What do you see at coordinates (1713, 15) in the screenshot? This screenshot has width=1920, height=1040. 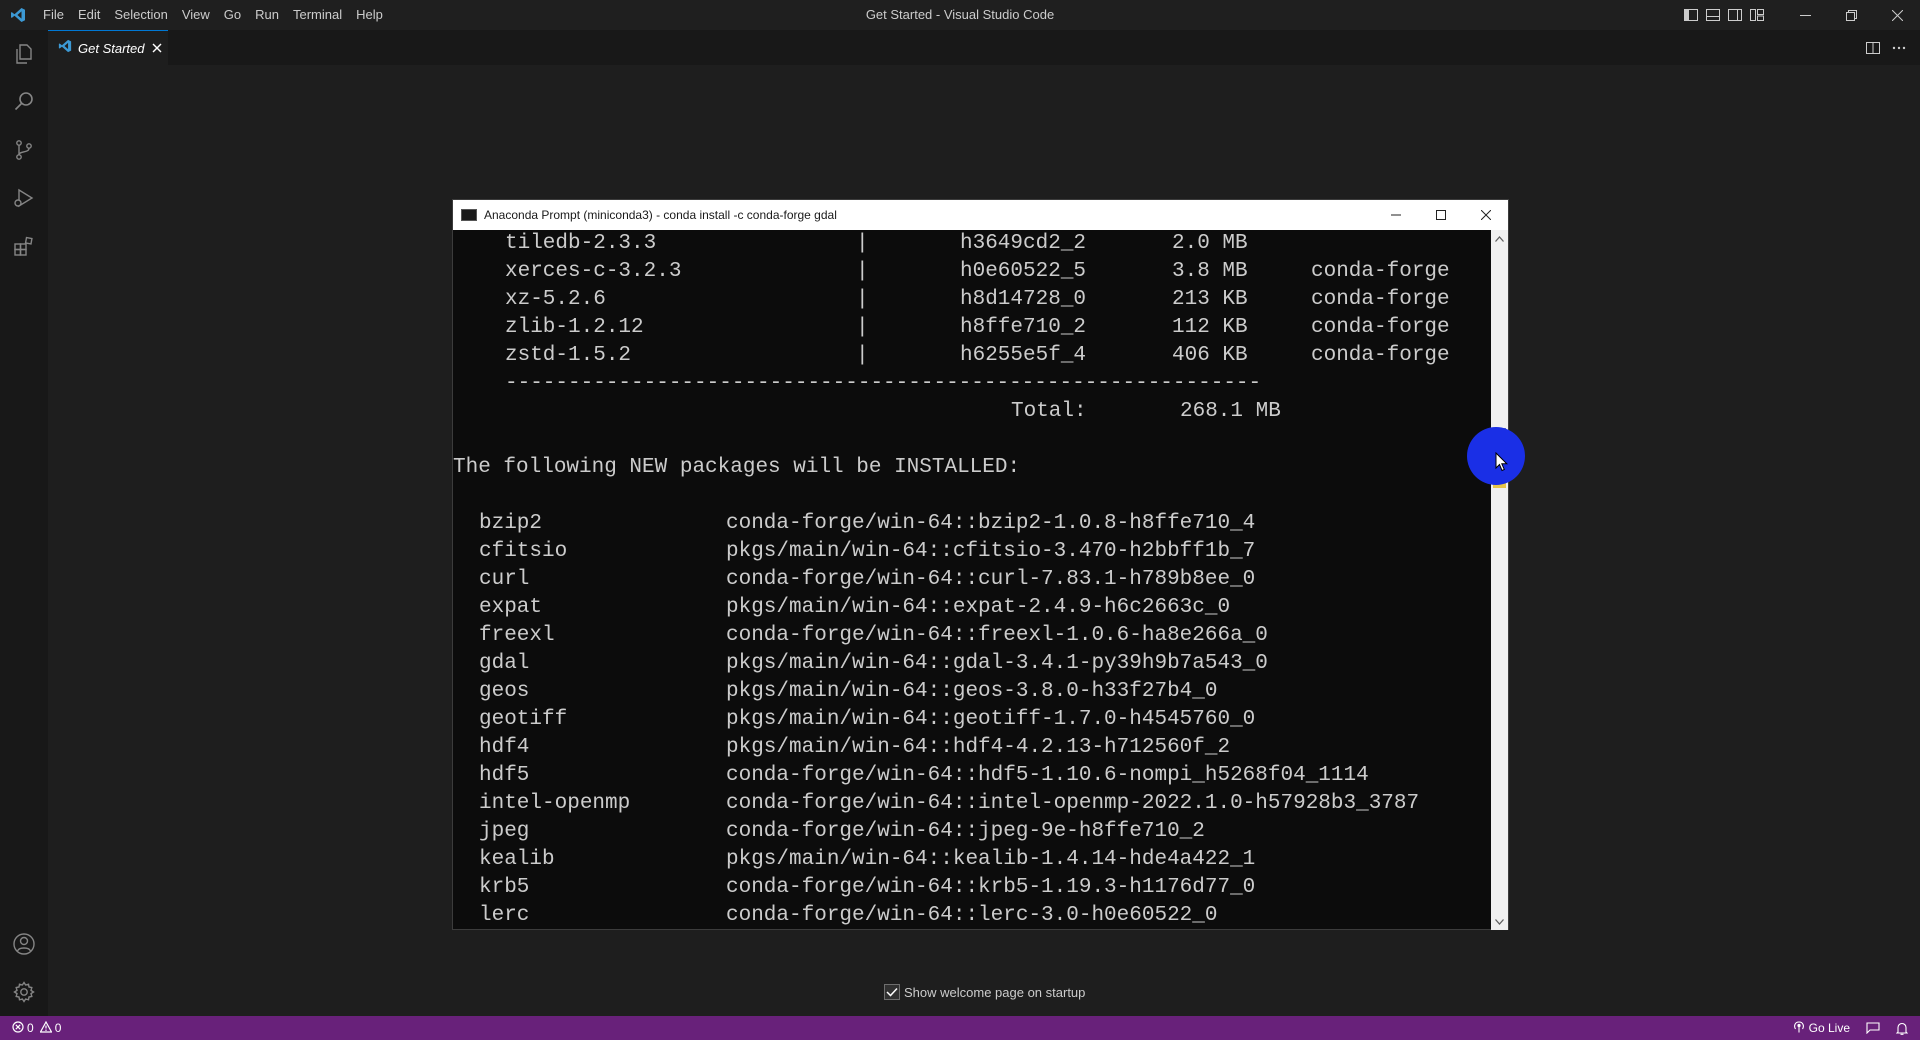 I see `toggle-panel-icon` at bounding box center [1713, 15].